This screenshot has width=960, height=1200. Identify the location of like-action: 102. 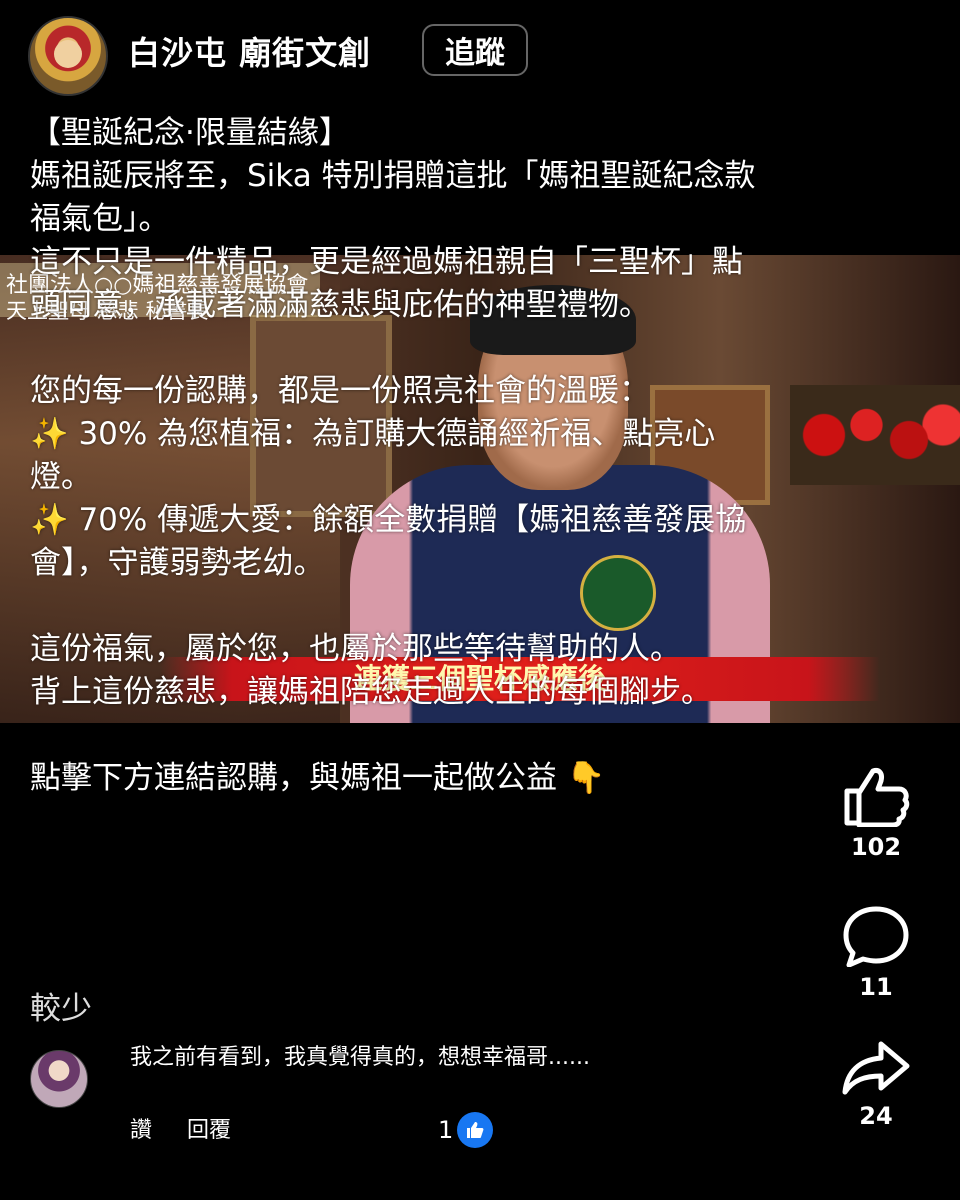
(876, 813).